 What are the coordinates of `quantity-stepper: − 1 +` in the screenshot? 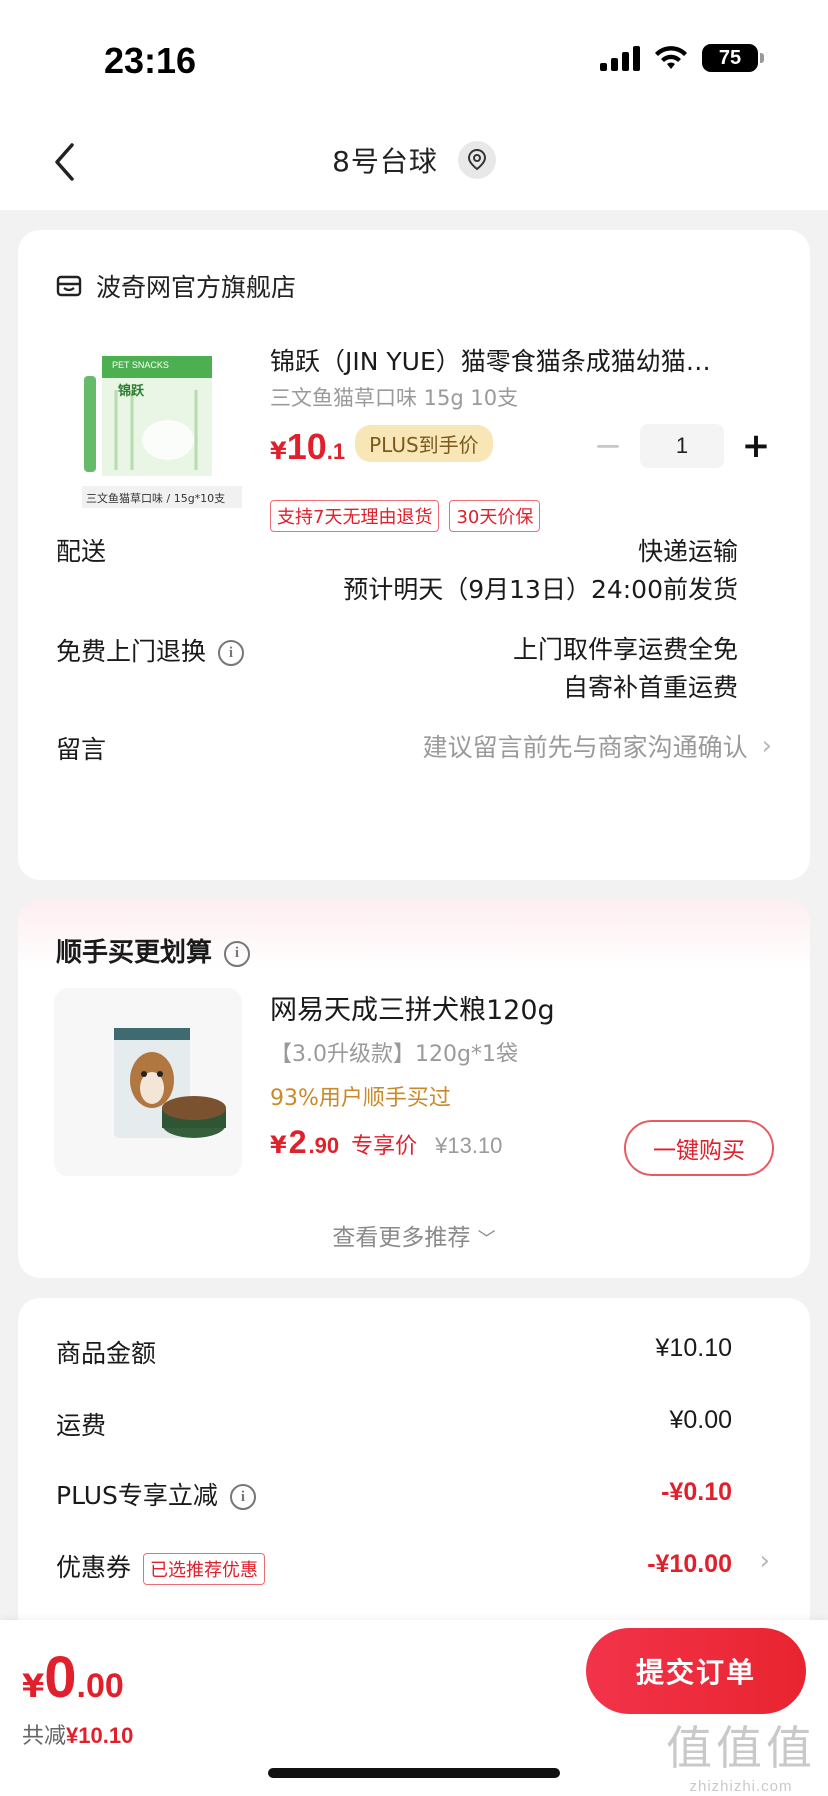 It's located at (682, 446).